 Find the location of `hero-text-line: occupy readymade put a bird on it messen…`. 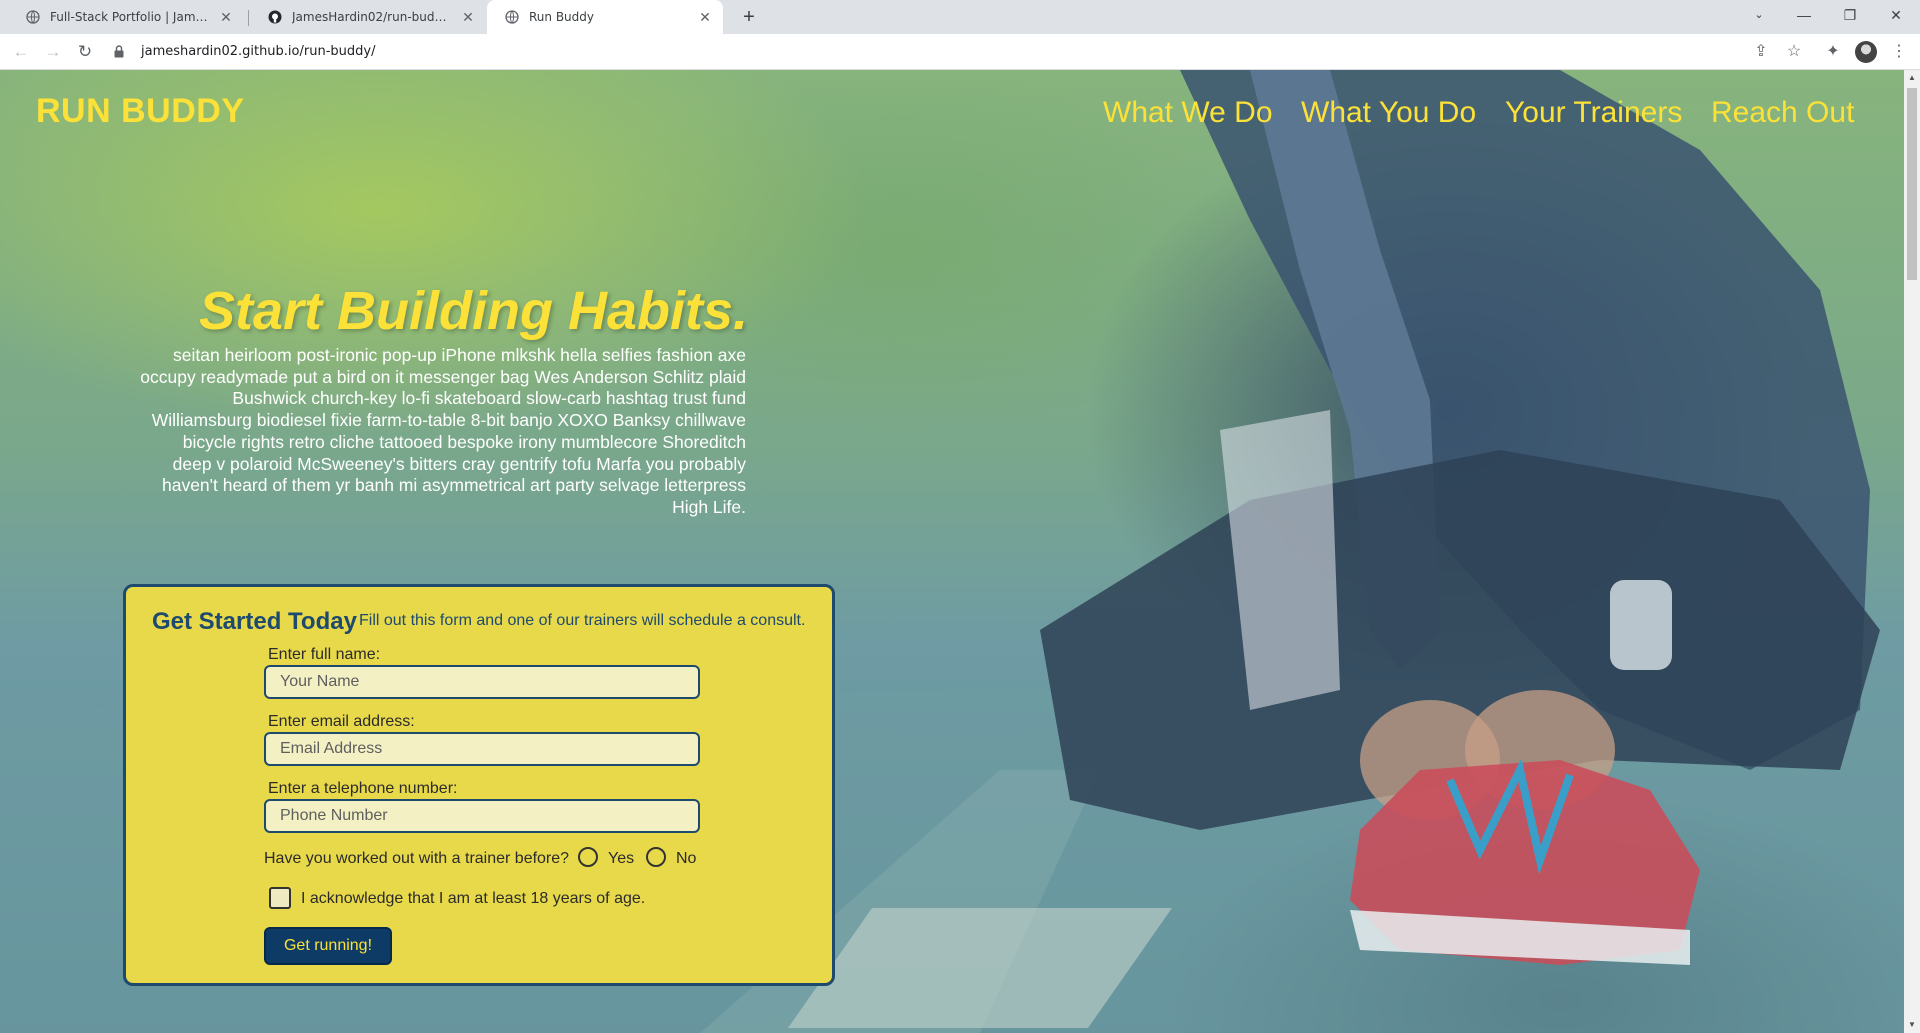

hero-text-line: occupy readymade put a bird on it messen… is located at coordinates (443, 376).